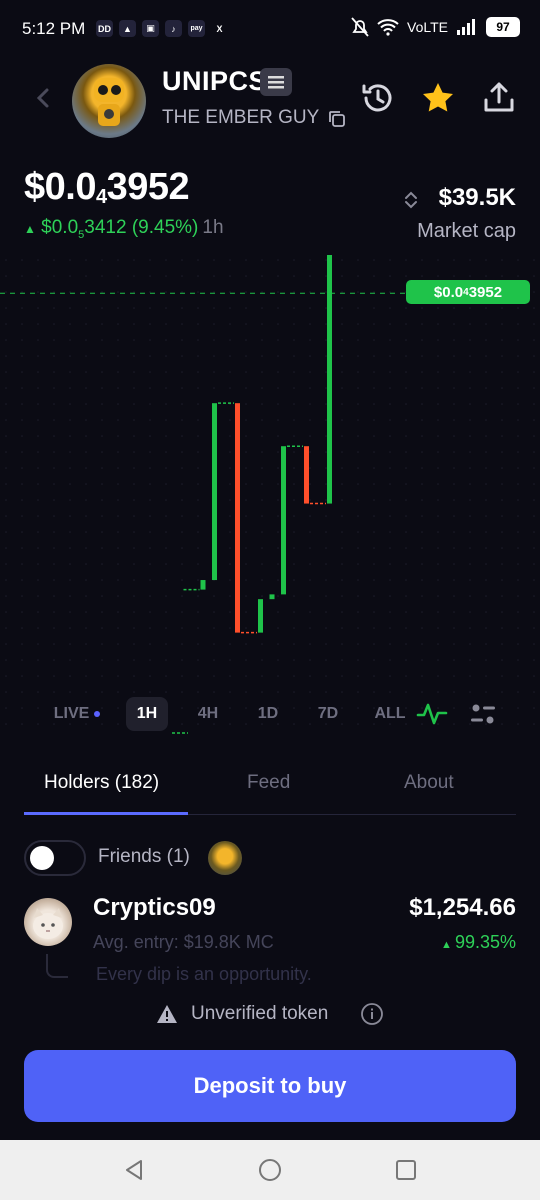  Describe the element at coordinates (154, 908) in the screenshot. I see `holder-name: Cryptics09` at that location.